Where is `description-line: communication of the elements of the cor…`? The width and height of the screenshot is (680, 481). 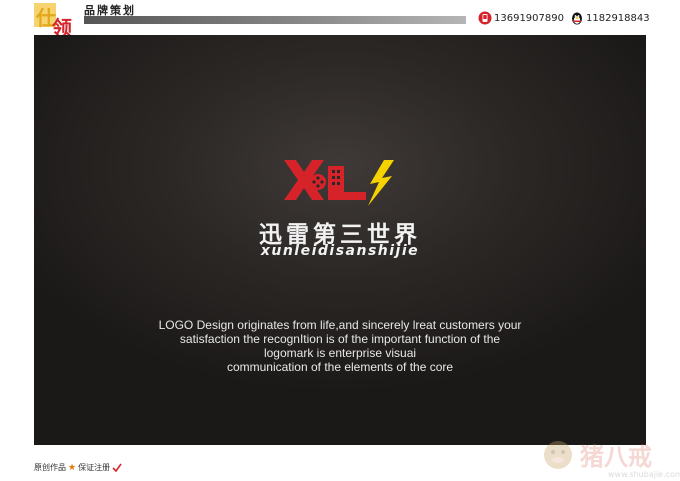
description-line: communication of the elements of the cor… is located at coordinates (340, 367).